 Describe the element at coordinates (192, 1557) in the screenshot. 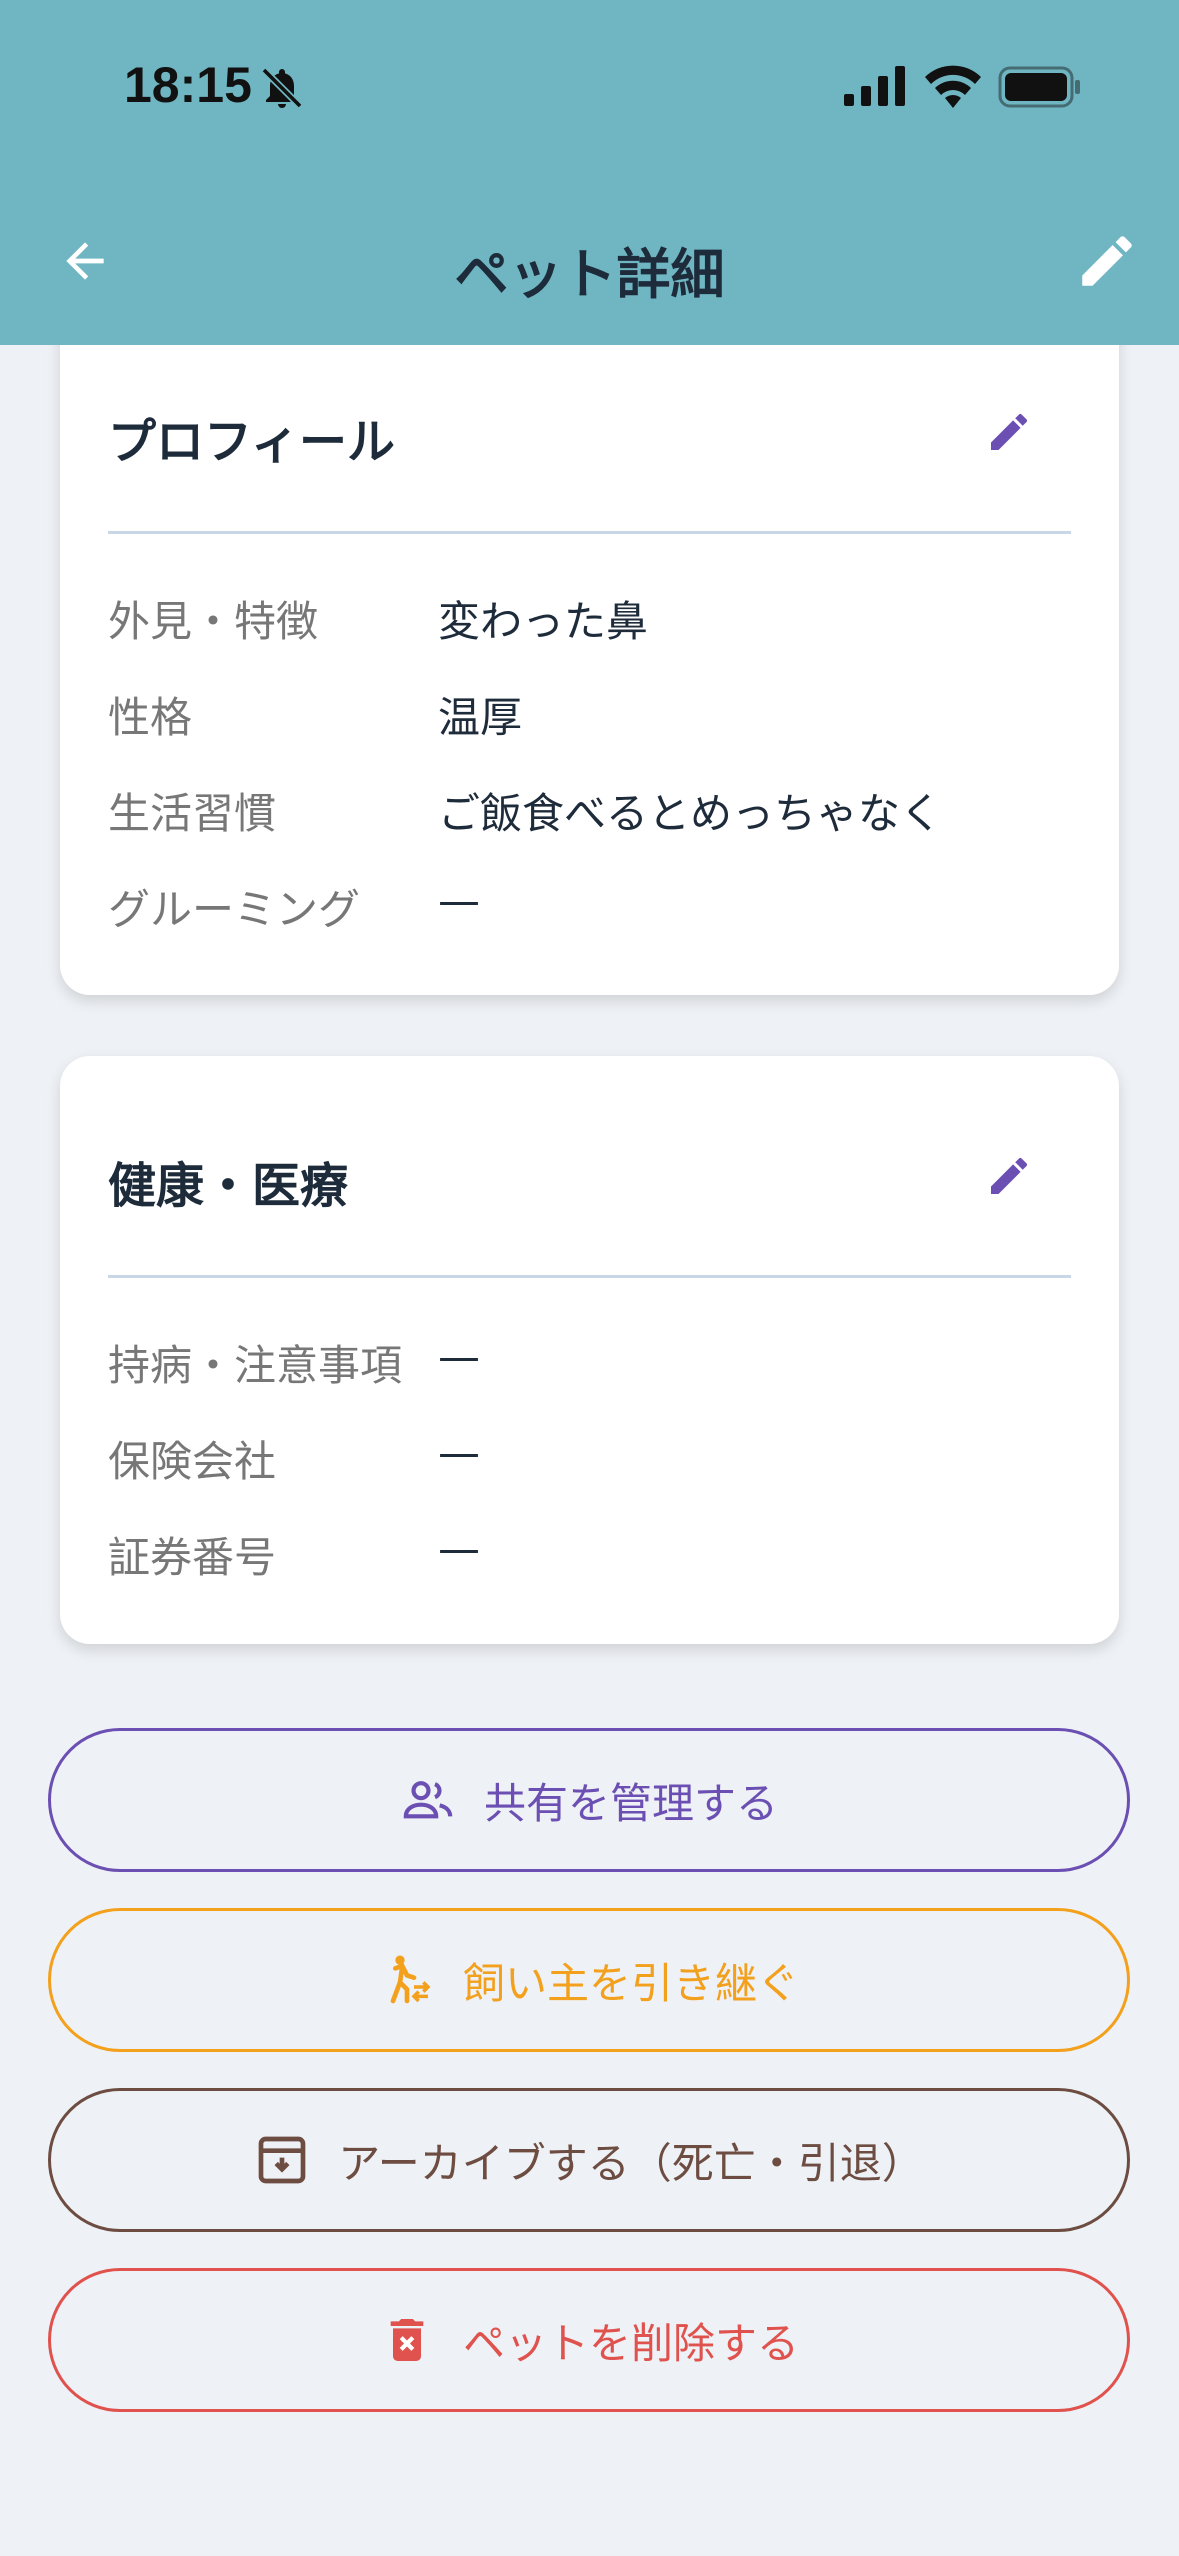

I see `row-label: 証券番号` at that location.